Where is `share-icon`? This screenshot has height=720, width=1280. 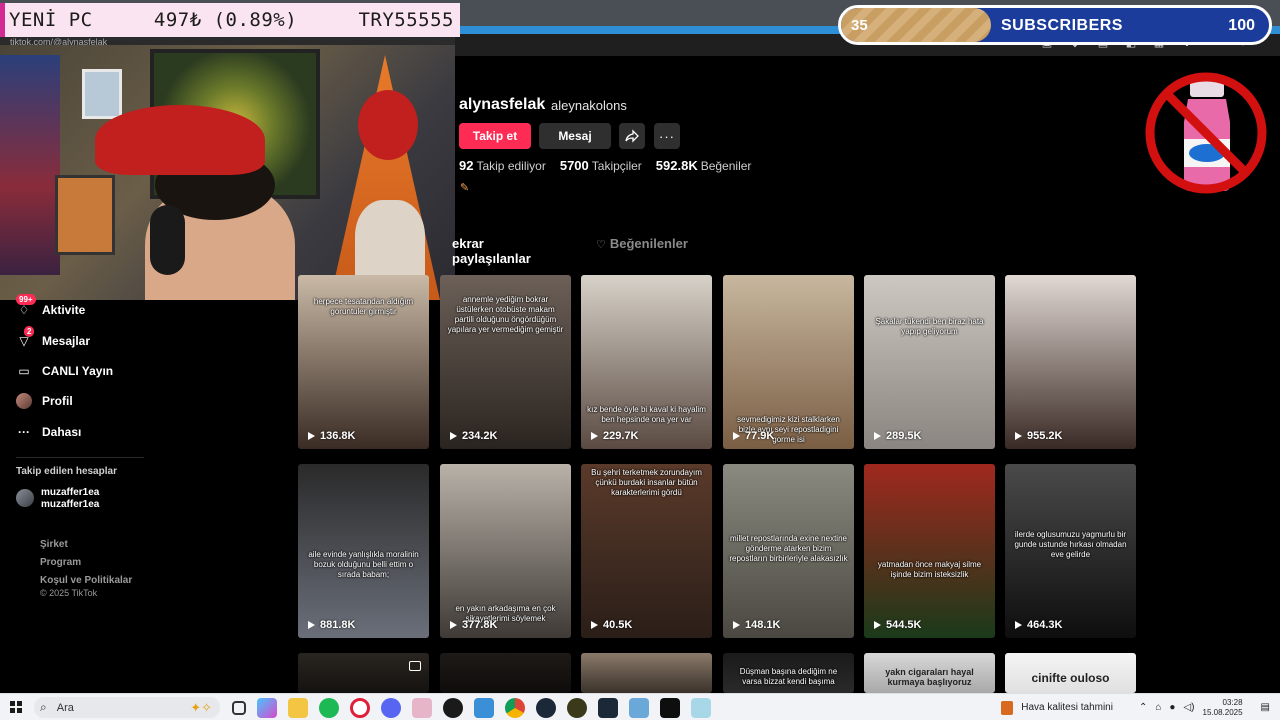
share-icon is located at coordinates (632, 136).